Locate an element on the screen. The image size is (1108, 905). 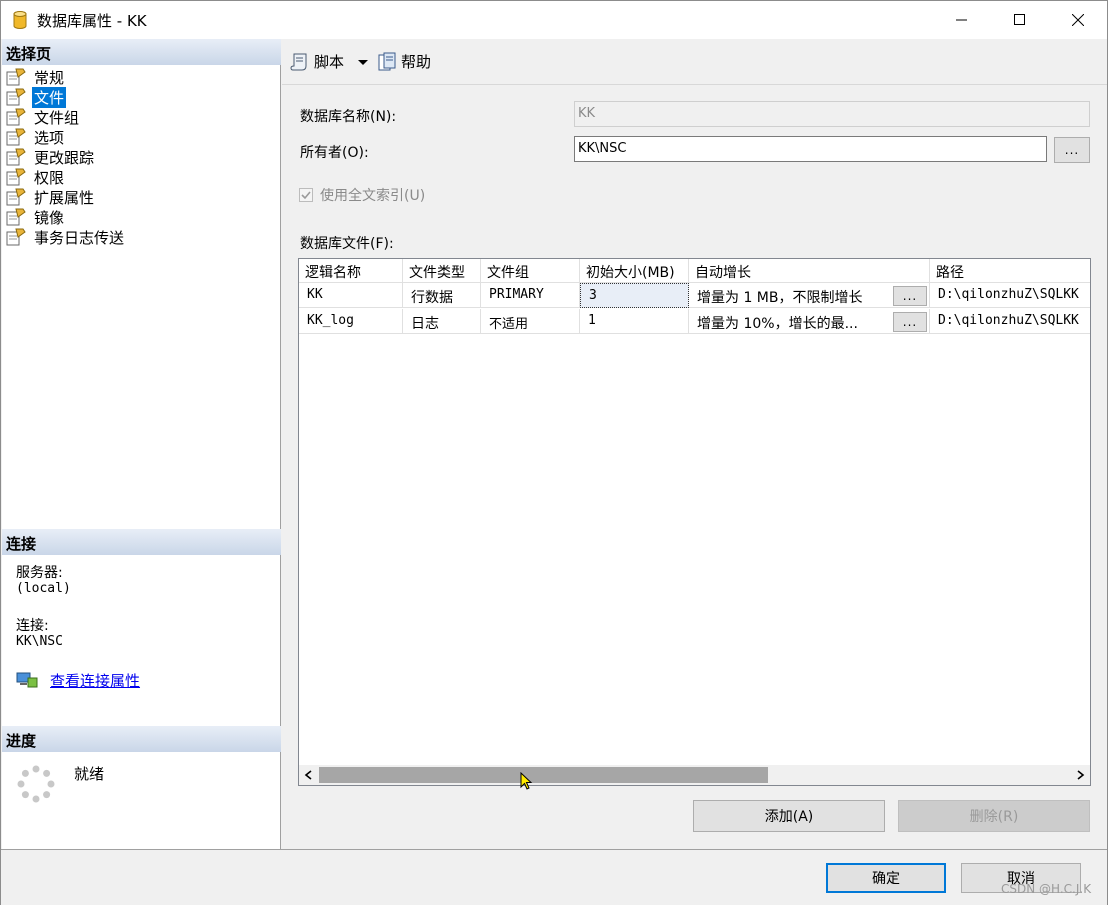
maximize-button is located at coordinates (1020, 20).